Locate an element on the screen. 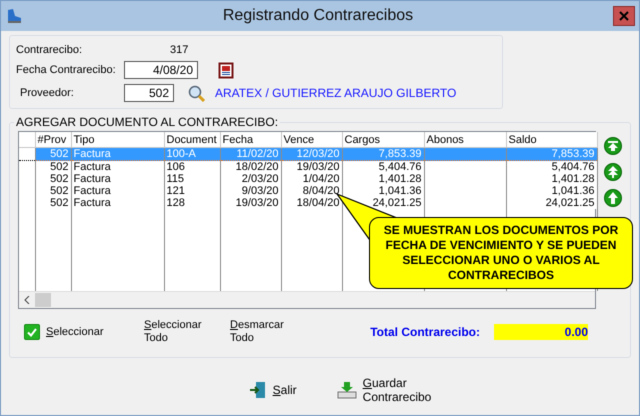  table-cell: 11/02/20 is located at coordinates (250, 154).